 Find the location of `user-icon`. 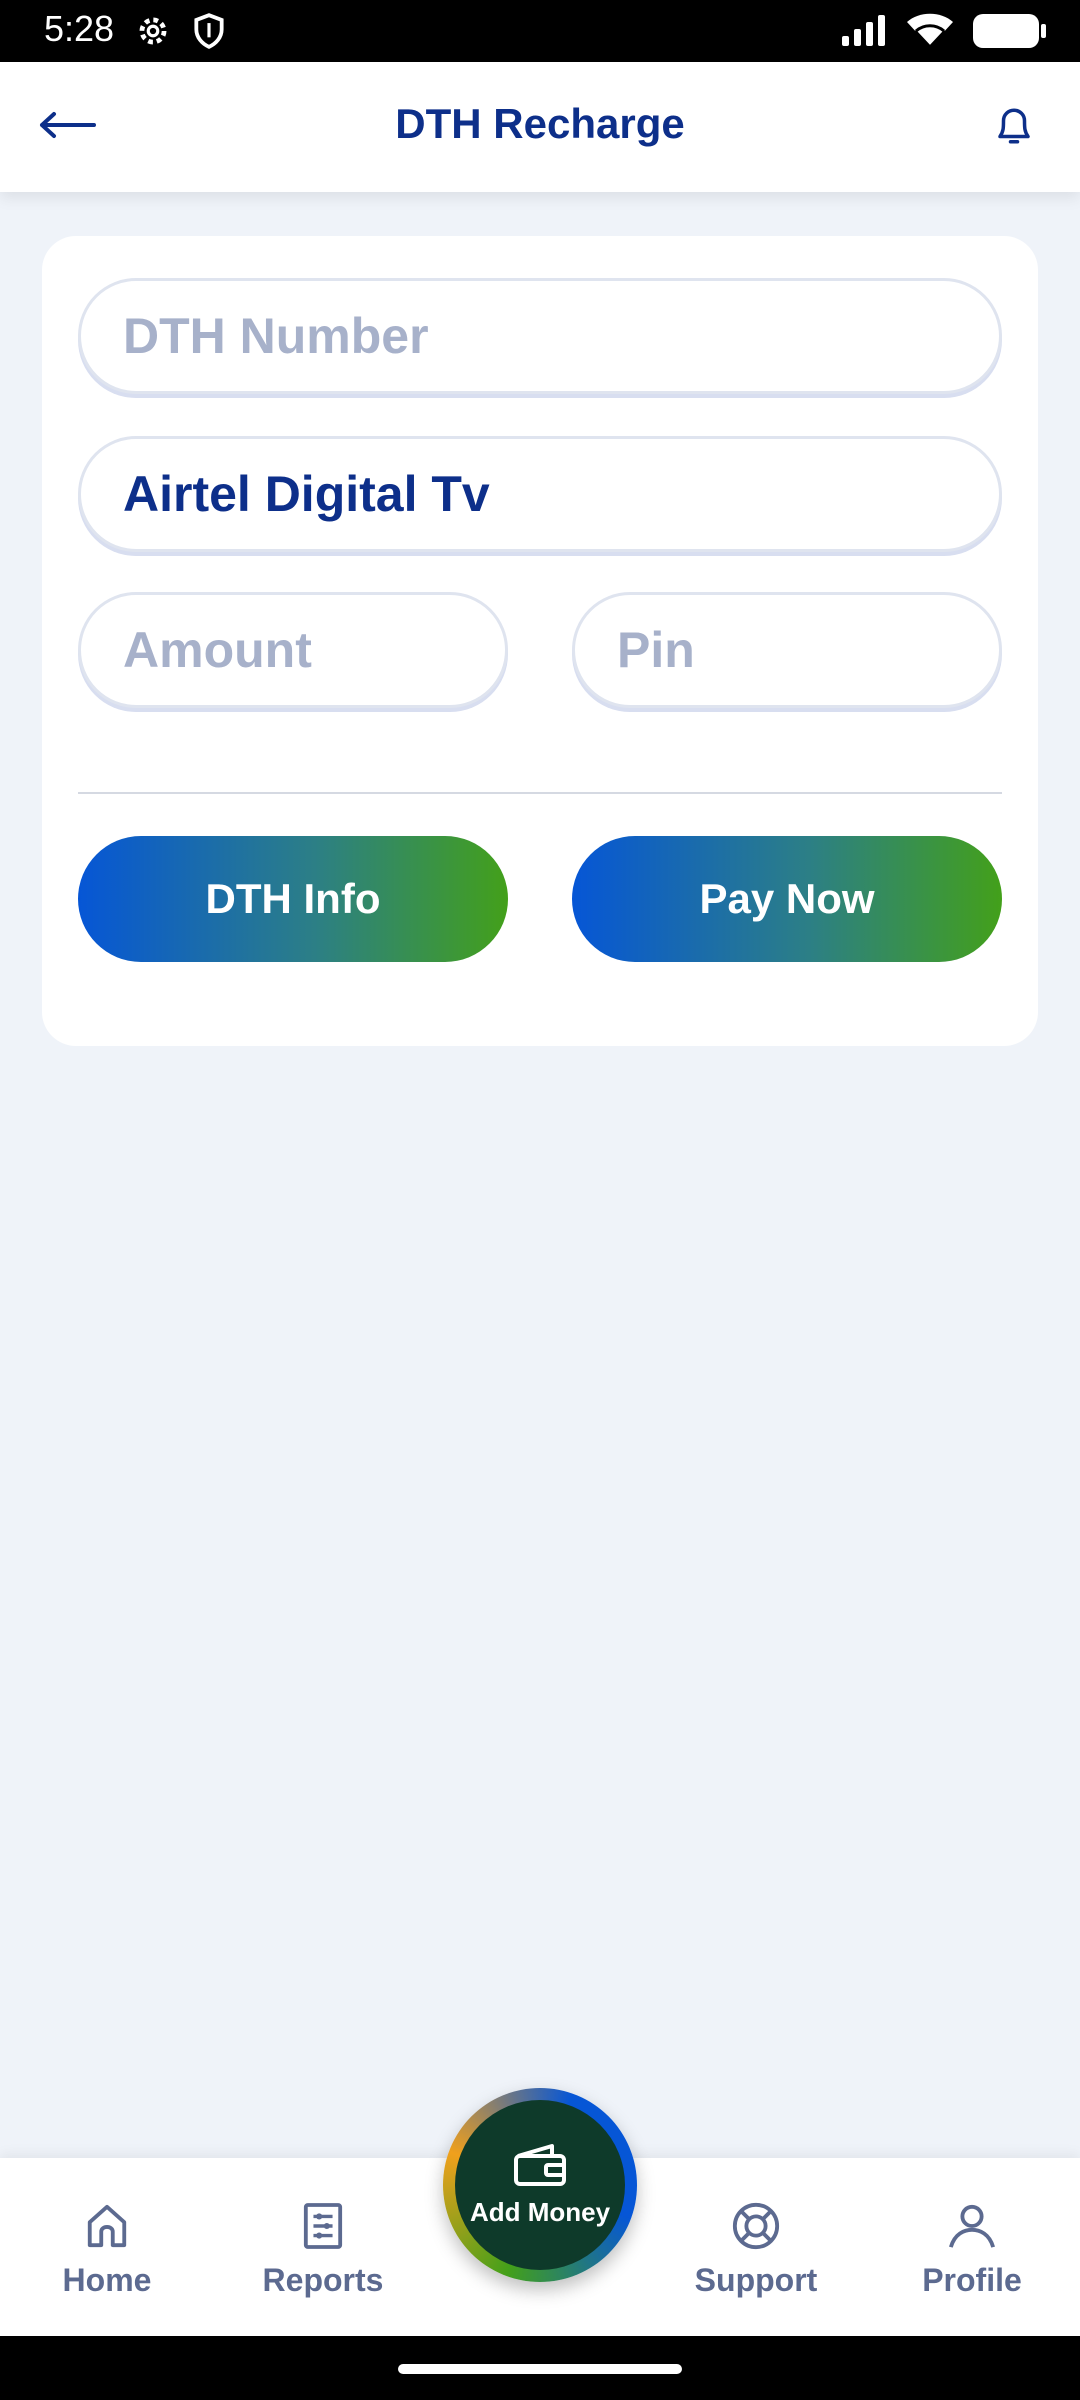

user-icon is located at coordinates (972, 2226).